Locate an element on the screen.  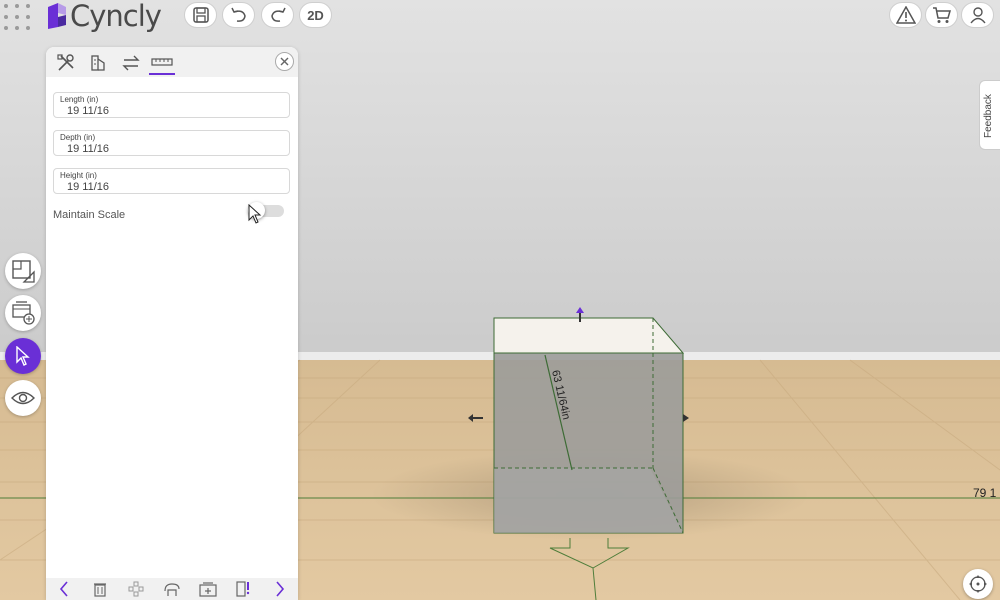
depth-field: Depth (in) is located at coordinates (171, 143).